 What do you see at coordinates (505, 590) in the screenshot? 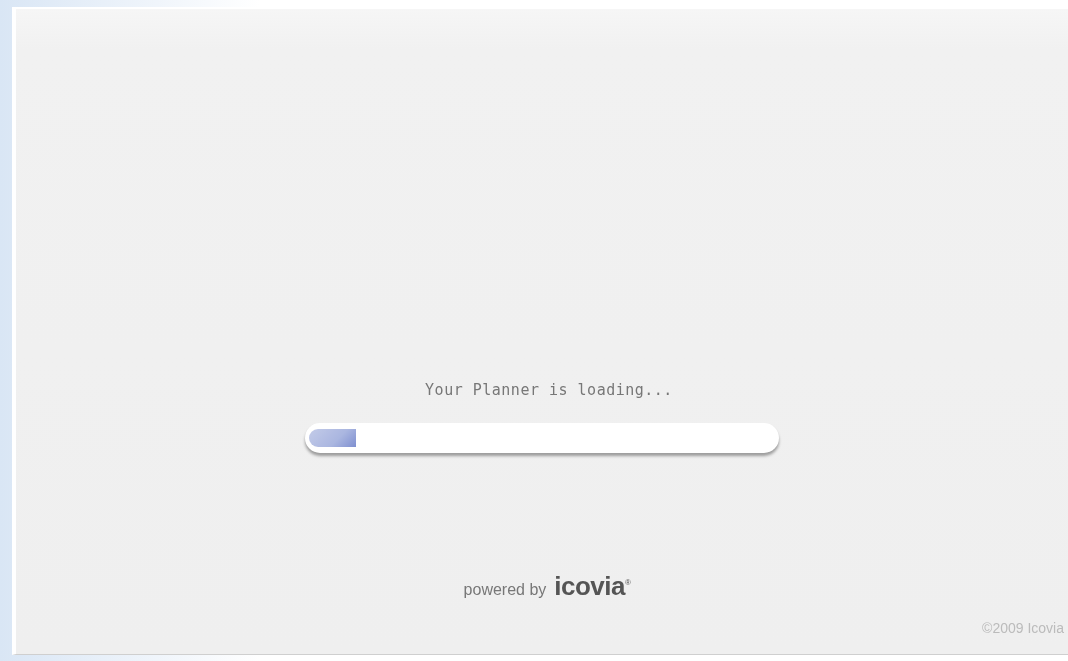
I see `powered-by-label: powered by` at bounding box center [505, 590].